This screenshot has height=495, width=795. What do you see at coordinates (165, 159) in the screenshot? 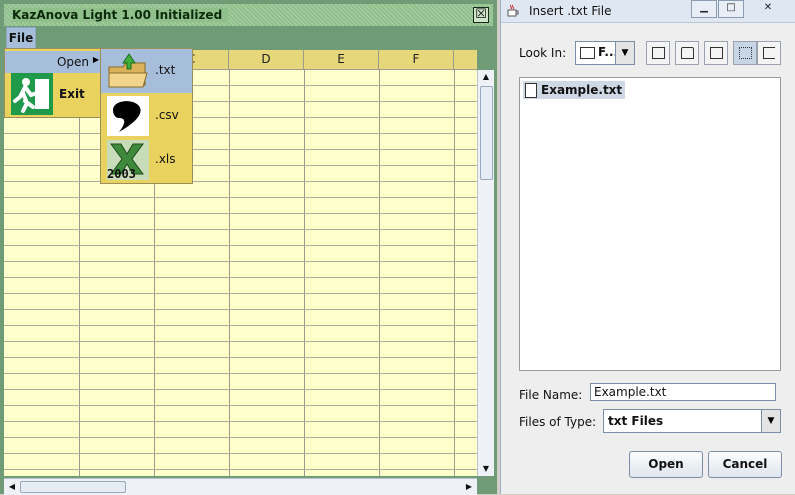
I see `submenu-item-xls-label: .xls` at bounding box center [165, 159].